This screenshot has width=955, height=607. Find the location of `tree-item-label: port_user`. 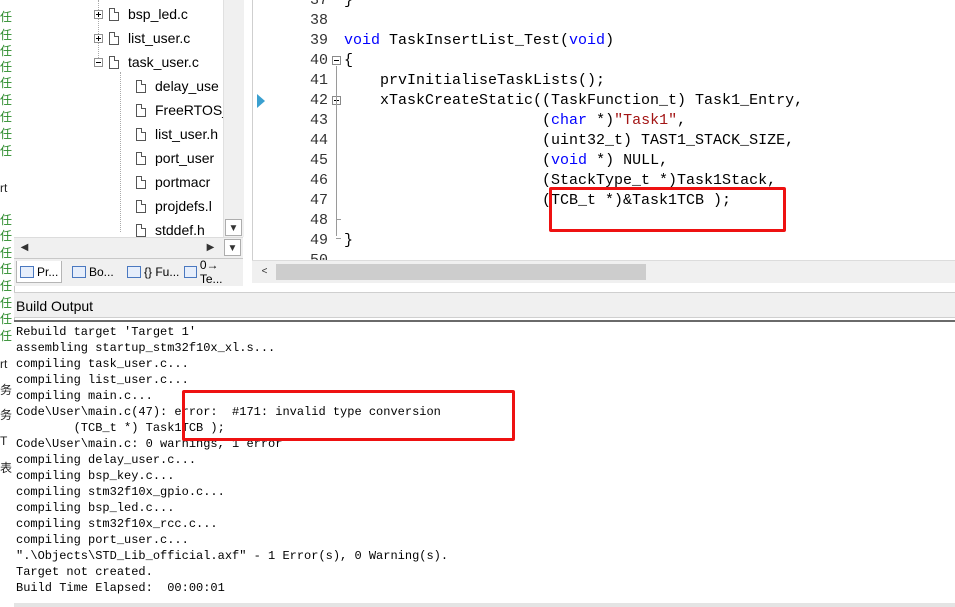

tree-item-label: port_user is located at coordinates (185, 158).